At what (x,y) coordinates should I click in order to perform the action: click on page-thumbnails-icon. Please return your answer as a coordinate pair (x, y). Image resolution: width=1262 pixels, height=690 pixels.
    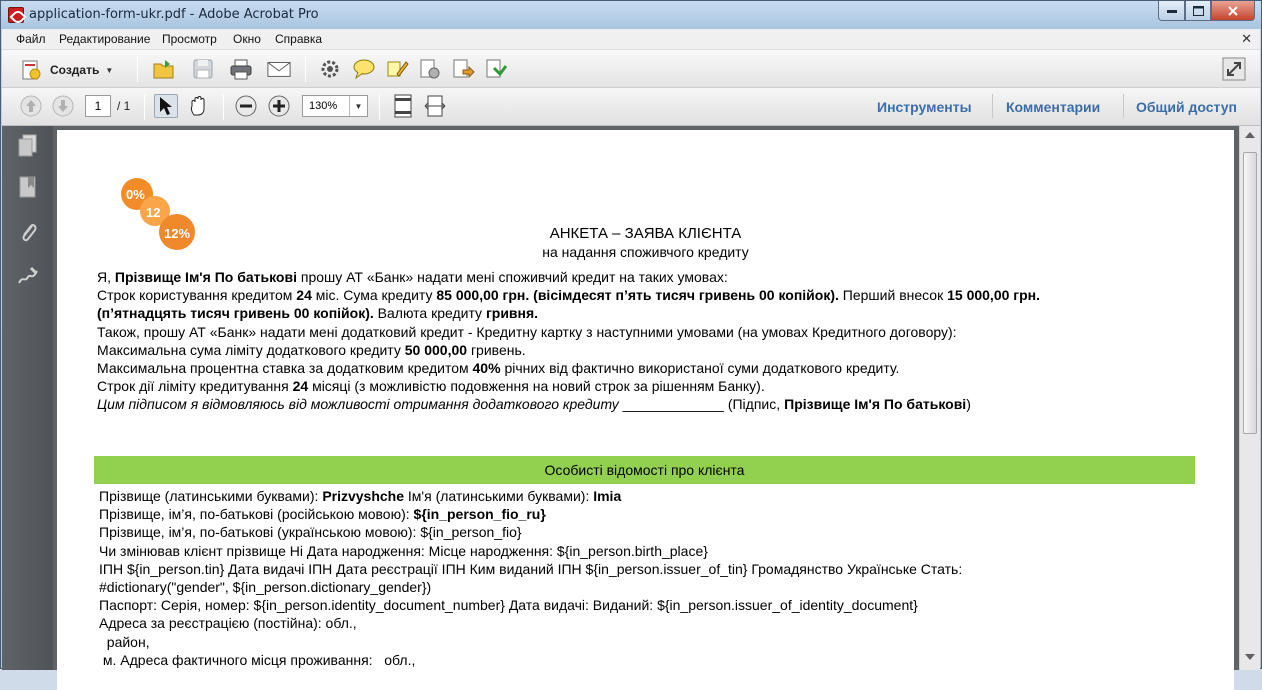
    Looking at the image, I should click on (28, 146).